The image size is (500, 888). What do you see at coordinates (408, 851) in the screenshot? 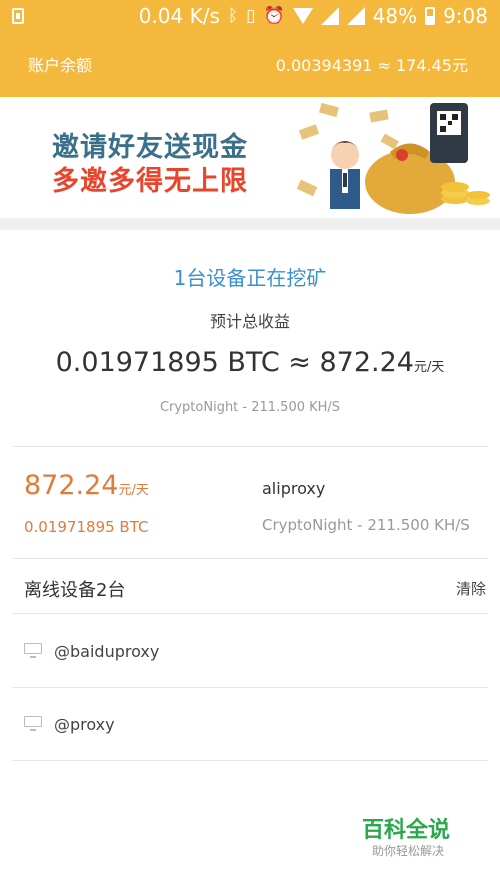
I see `watermark-subtitle: 助你轻松解决` at bounding box center [408, 851].